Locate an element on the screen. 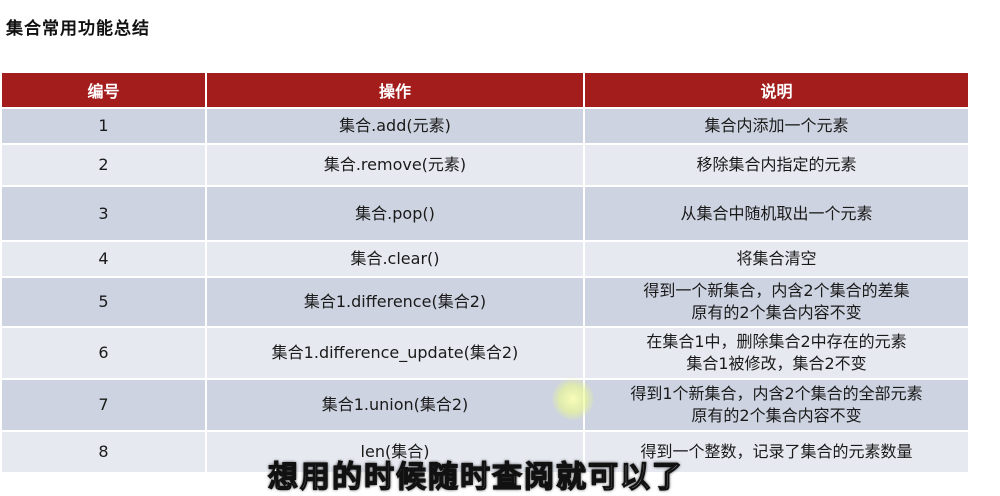  description-line: 在集合1中，删除集合2中存在的元素 is located at coordinates (776, 341).